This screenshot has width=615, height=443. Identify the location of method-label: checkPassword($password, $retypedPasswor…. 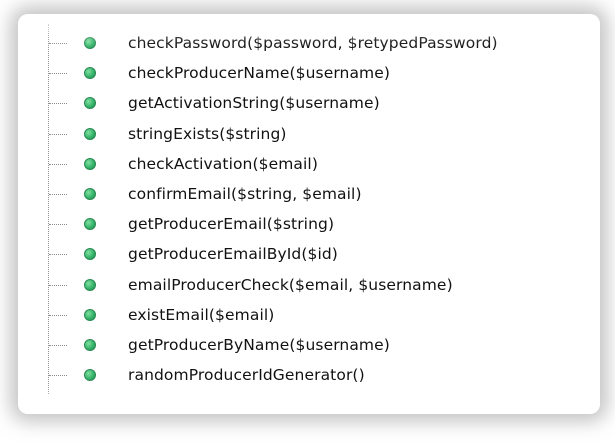
(313, 43).